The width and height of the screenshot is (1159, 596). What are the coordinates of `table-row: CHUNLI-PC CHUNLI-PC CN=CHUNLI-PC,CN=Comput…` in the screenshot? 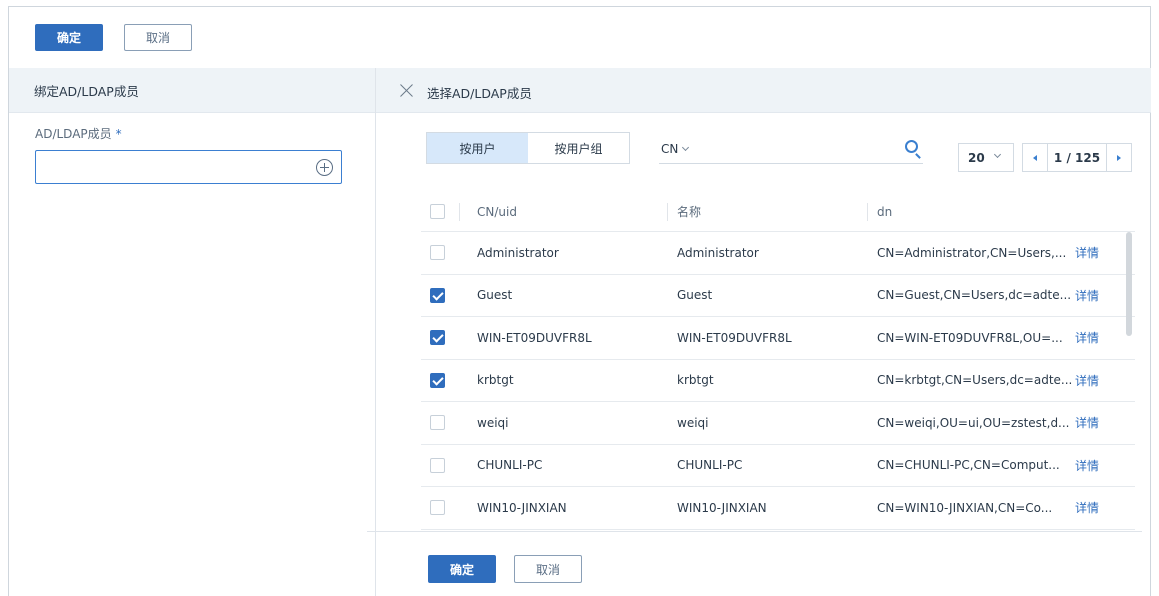 It's located at (778, 466).